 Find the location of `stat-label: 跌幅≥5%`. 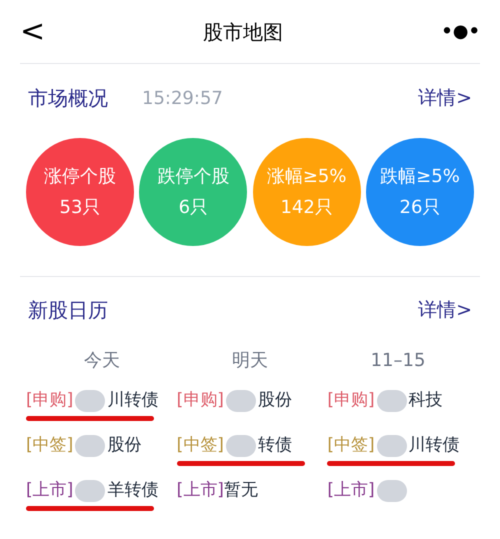

stat-label: 跌幅≥5% is located at coordinates (420, 177).